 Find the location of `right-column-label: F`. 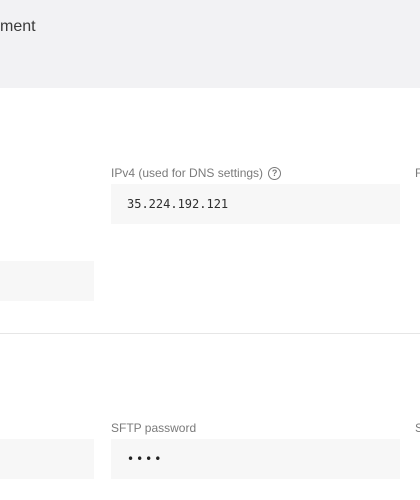

right-column-label: F is located at coordinates (417, 173).